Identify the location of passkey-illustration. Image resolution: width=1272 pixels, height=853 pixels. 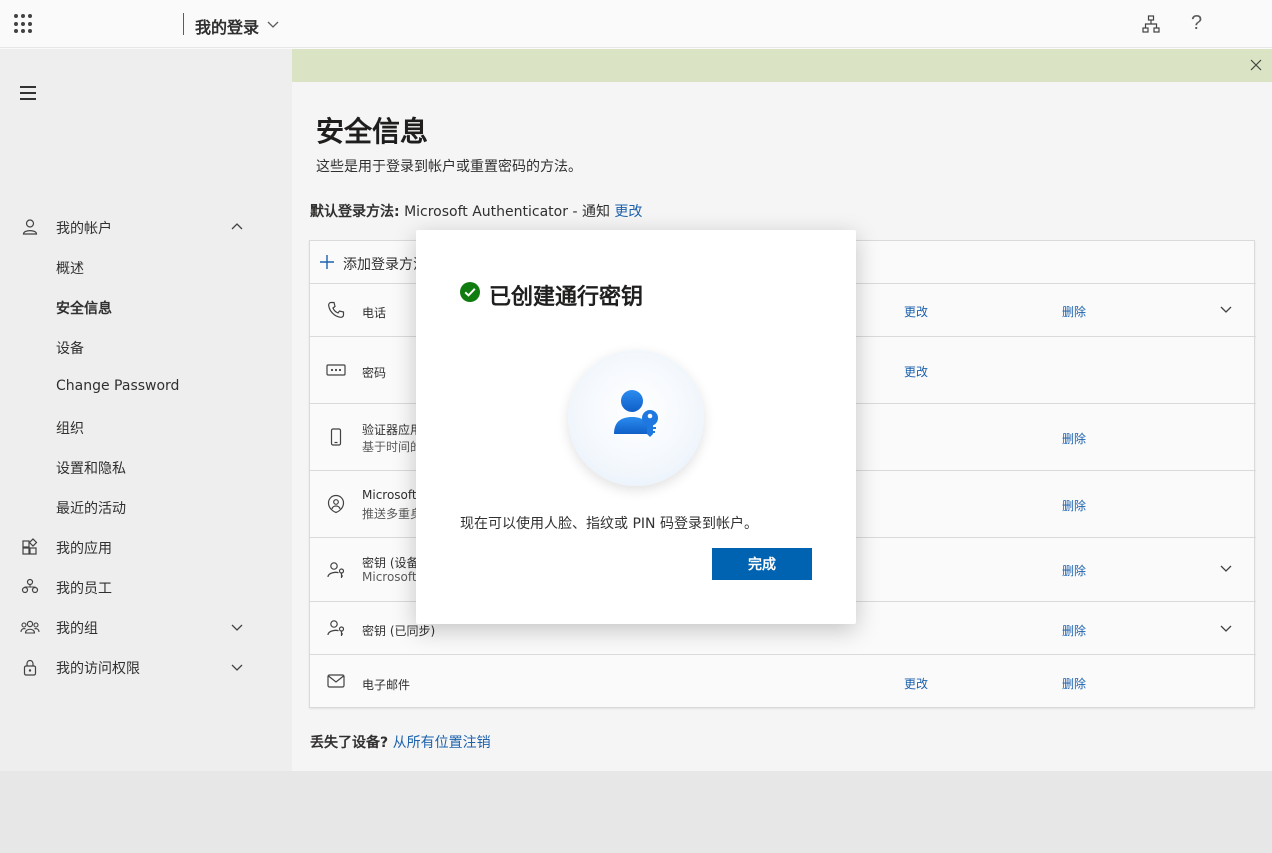
(636, 418).